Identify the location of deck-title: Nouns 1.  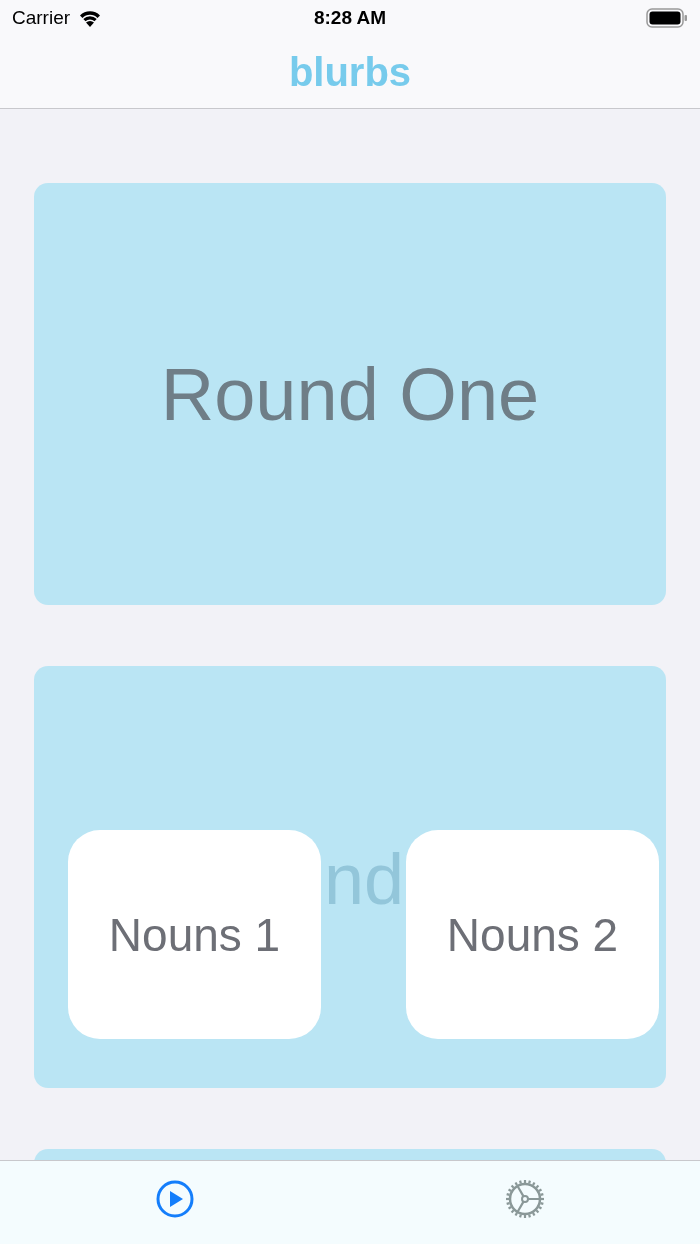
(194, 934).